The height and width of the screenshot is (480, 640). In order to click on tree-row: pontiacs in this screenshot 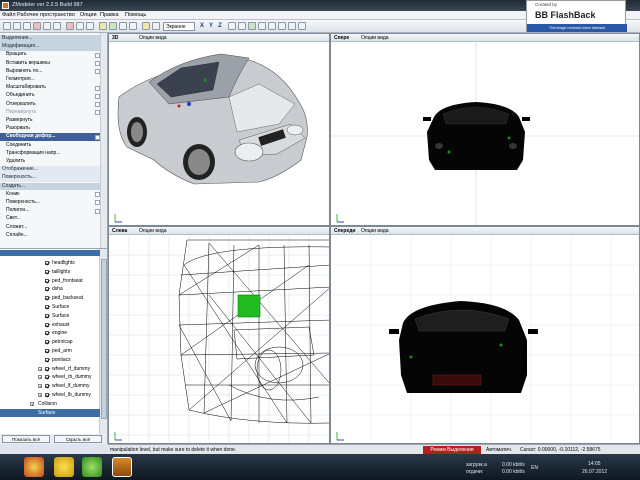, I will do `click(50, 360)`.